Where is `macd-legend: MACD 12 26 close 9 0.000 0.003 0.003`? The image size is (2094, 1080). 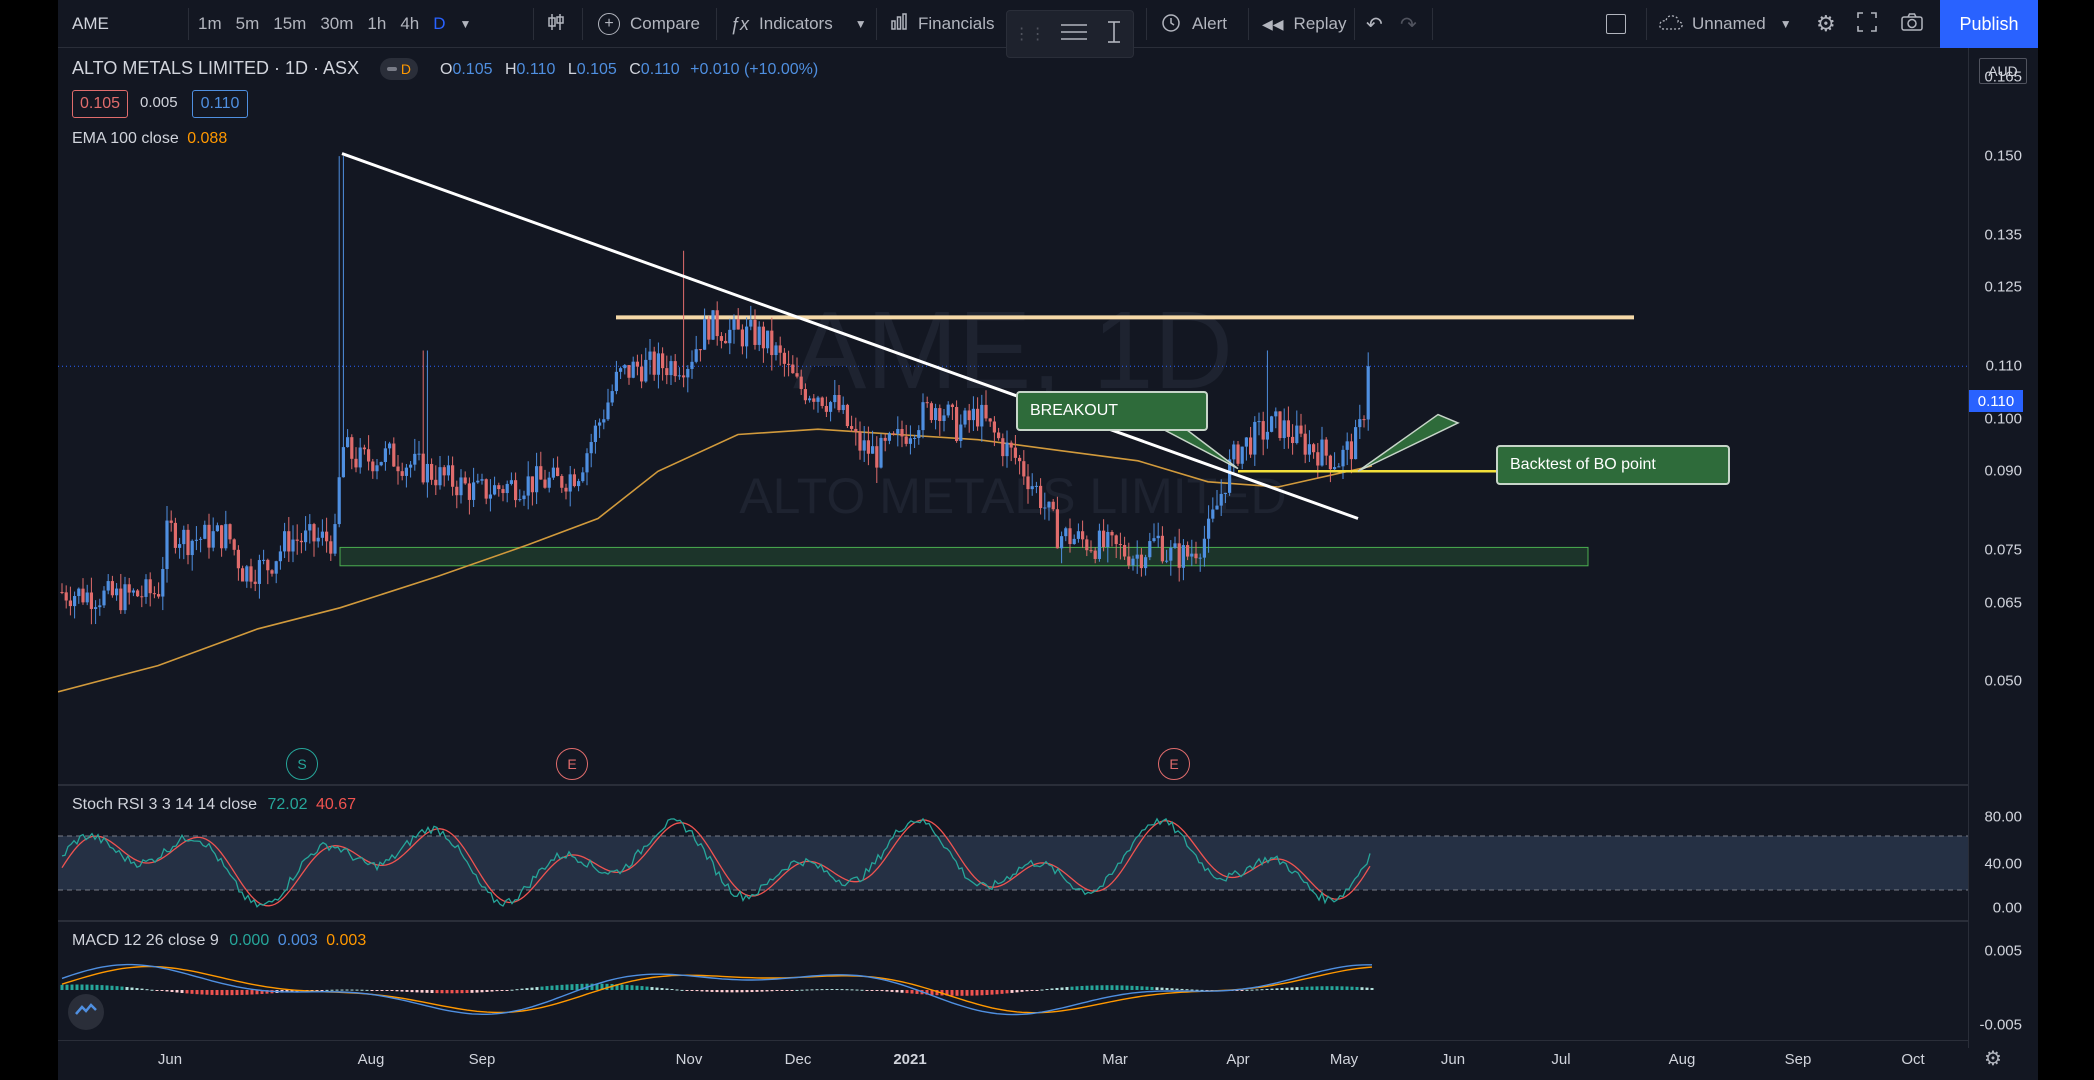
macd-legend: MACD 12 26 close 9 0.000 0.003 0.003 is located at coordinates (219, 941).